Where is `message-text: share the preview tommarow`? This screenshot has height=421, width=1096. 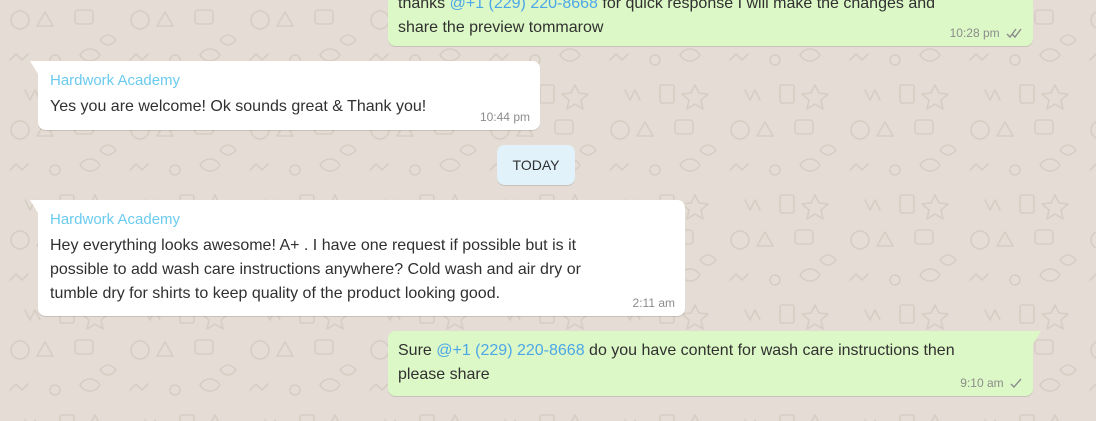
message-text: share the preview tommarow is located at coordinates (501, 27).